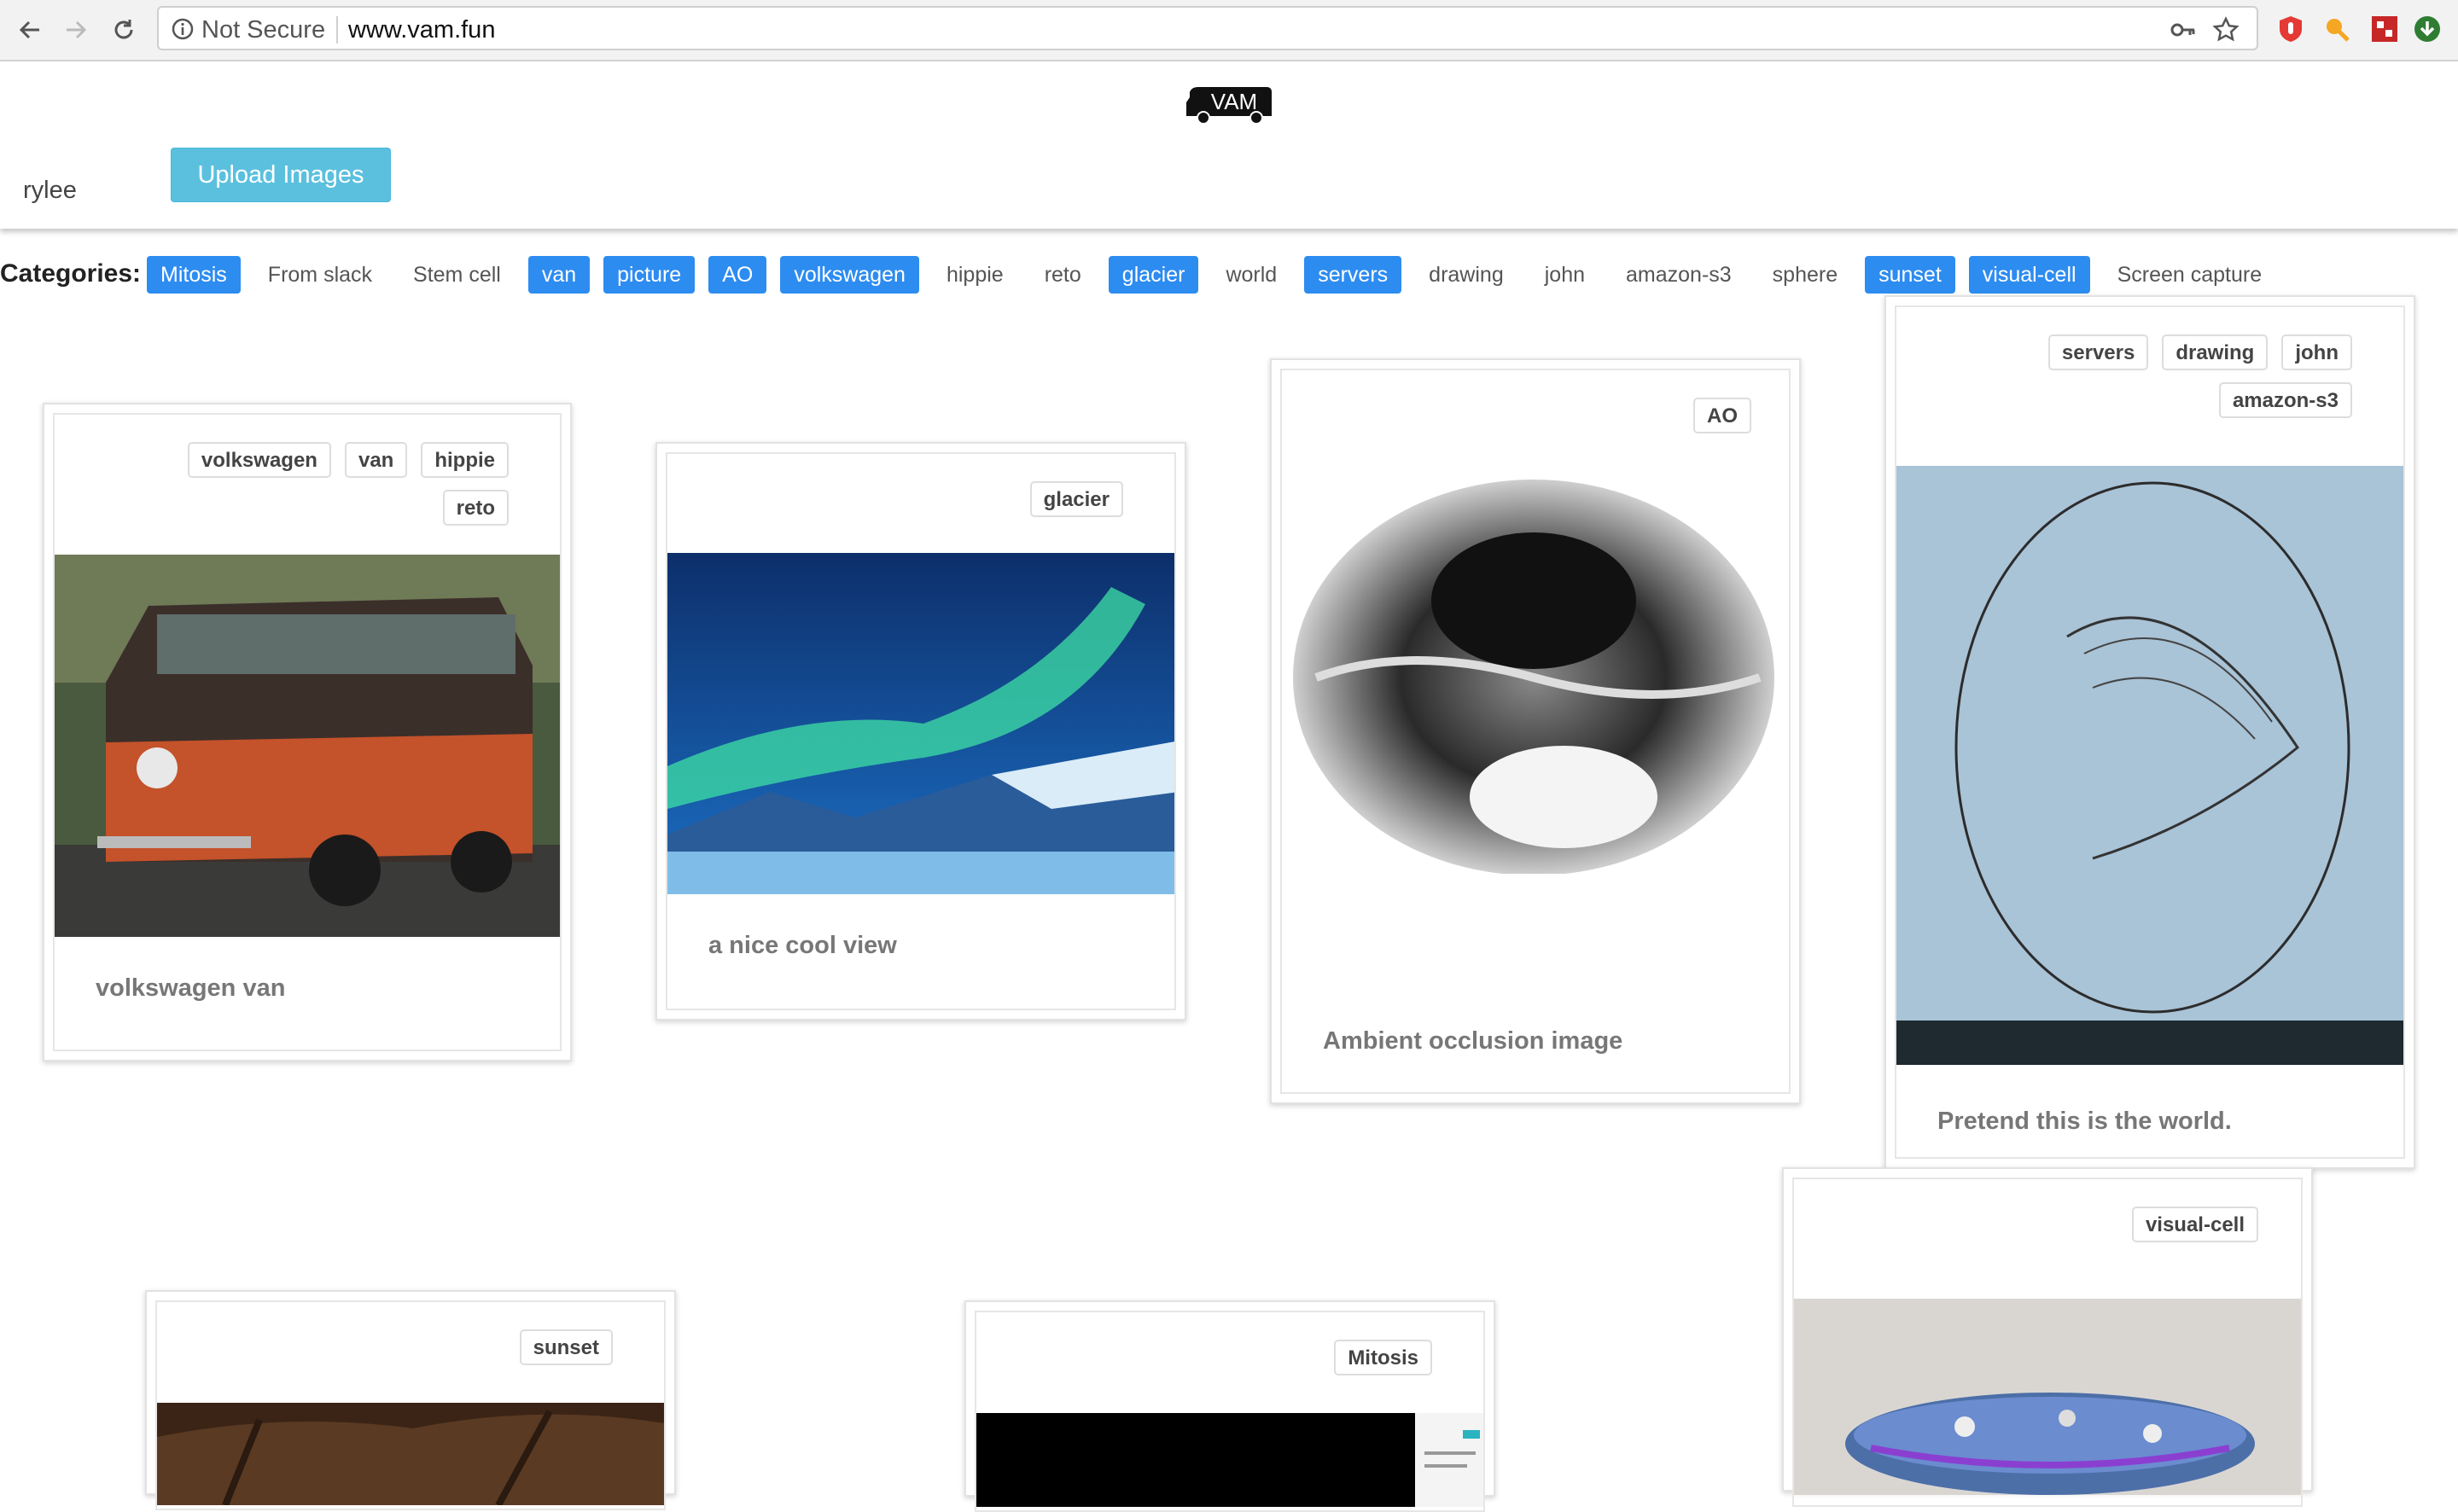 This screenshot has height=1512, width=2458. What do you see at coordinates (1805, 275) in the screenshot?
I see `category-chip: sphere` at bounding box center [1805, 275].